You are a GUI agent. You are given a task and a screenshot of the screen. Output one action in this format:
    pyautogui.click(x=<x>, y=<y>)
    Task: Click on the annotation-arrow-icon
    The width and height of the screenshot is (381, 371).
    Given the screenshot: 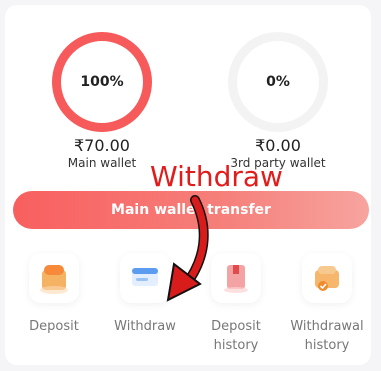 What is the action you would take?
    pyautogui.click(x=187, y=248)
    